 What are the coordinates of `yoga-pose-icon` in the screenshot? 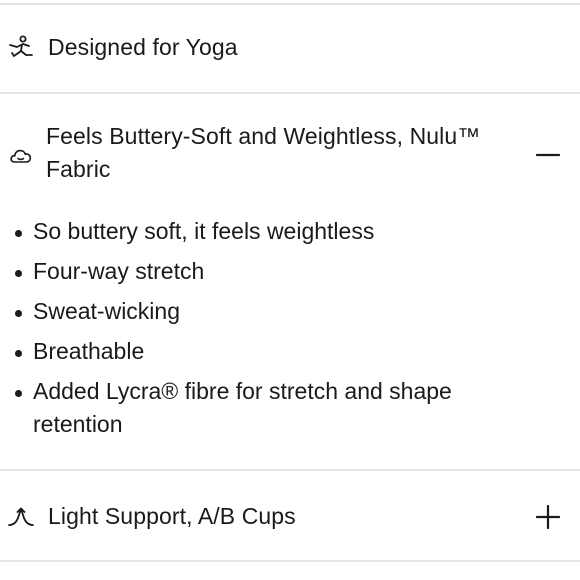 It's located at (21, 48).